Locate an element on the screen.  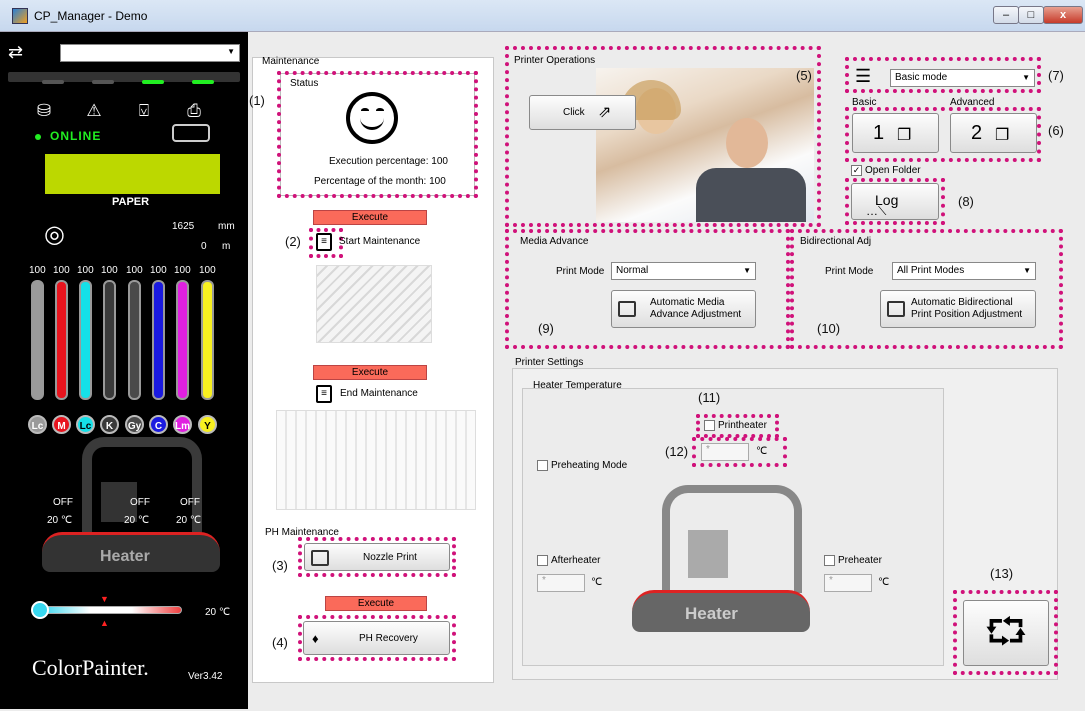
bidir-print-mode-select: All Print Modes ▼ is located at coordinates (964, 271).